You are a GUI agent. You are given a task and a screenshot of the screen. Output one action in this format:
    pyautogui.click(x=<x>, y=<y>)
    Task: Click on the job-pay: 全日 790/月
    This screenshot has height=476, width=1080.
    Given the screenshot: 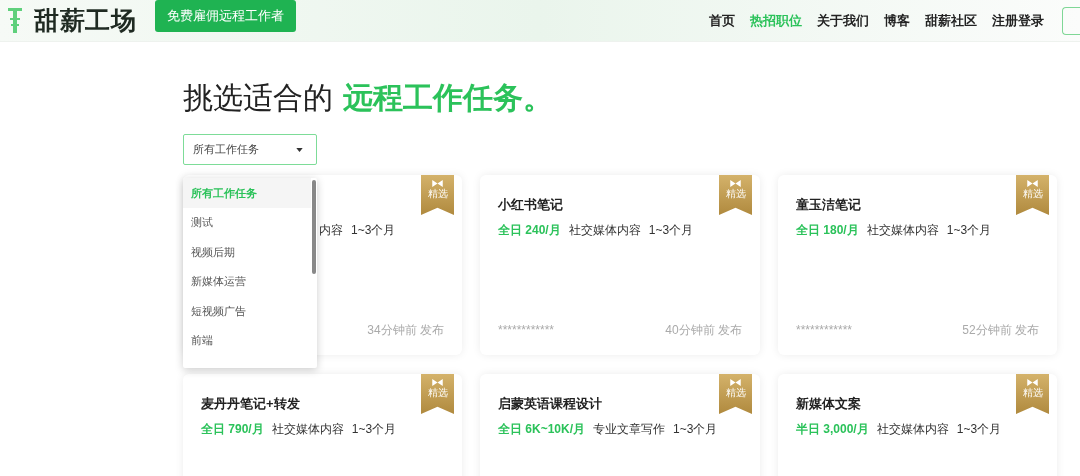 What is the action you would take?
    pyautogui.click(x=232, y=429)
    